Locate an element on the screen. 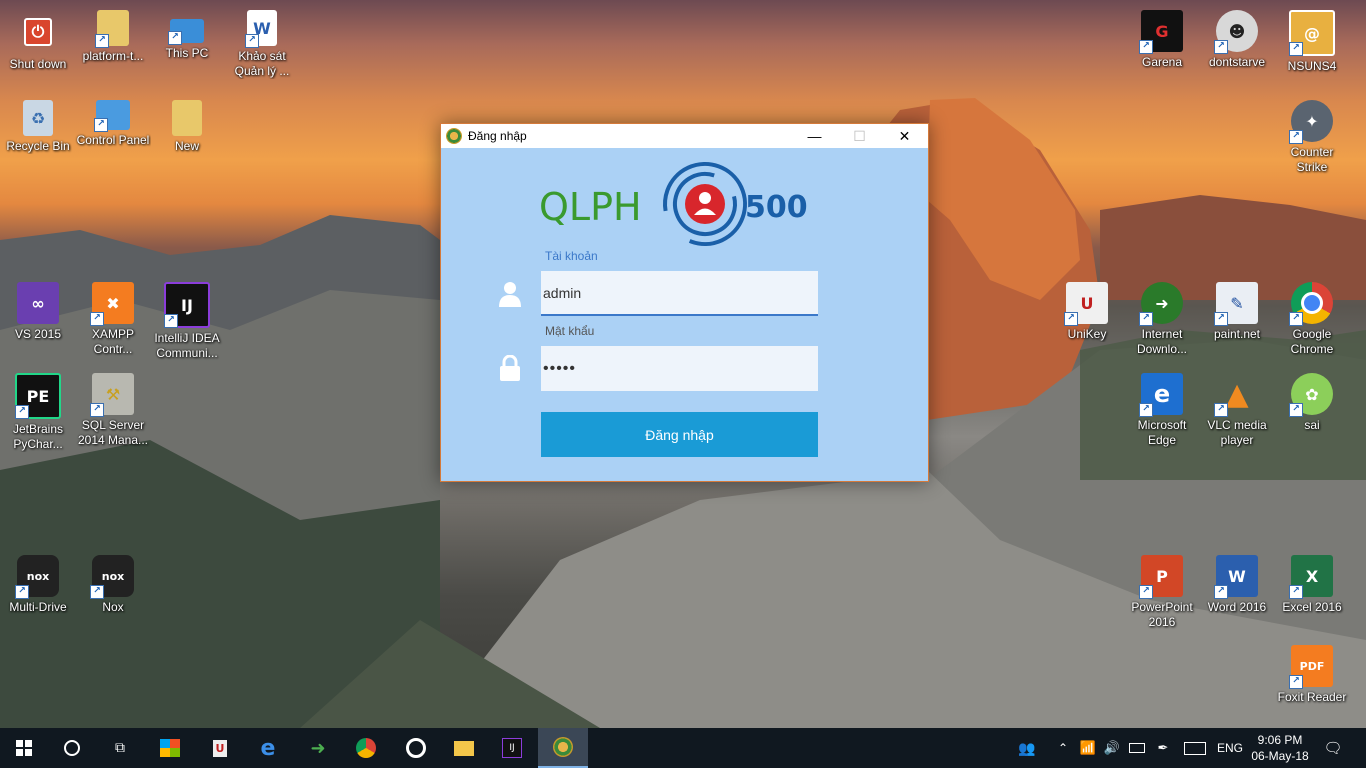  taskbar-store is located at coordinates (170, 748).